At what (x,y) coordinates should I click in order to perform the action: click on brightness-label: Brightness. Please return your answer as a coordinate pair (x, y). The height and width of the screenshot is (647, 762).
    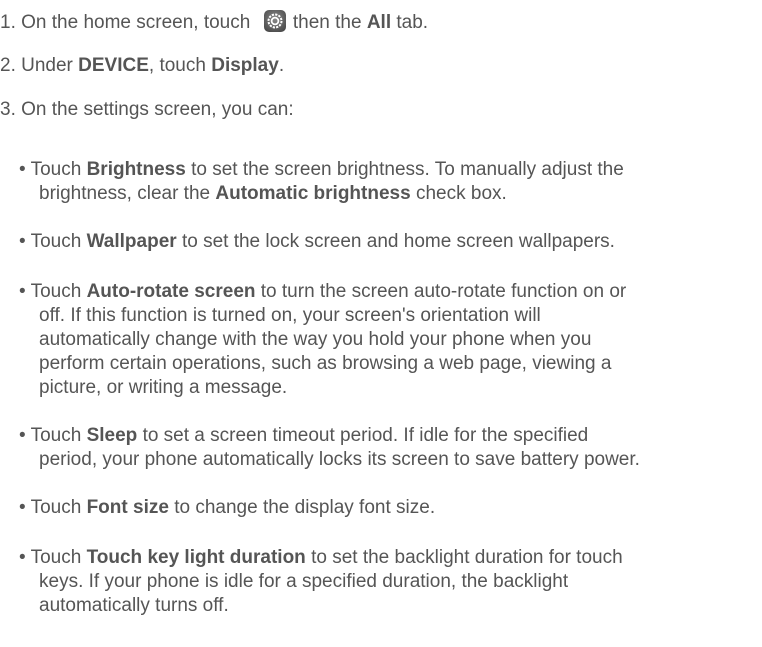
    Looking at the image, I should click on (136, 169).